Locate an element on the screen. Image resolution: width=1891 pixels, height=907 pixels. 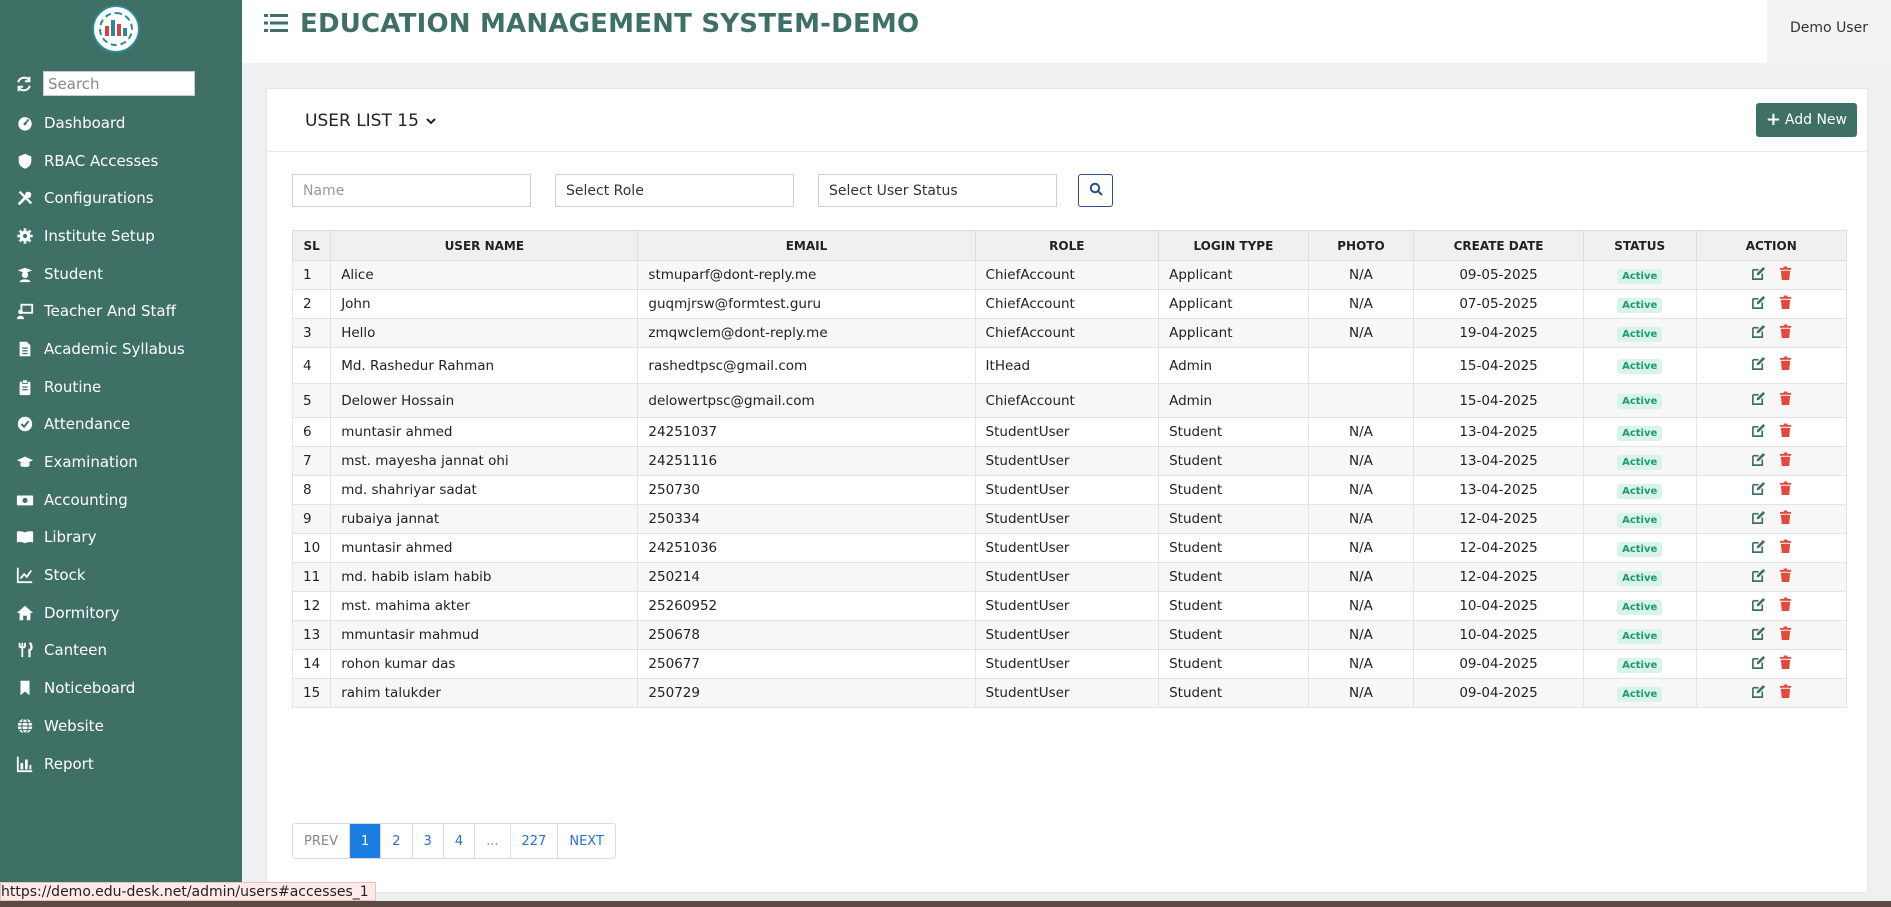
sidebar-item-accounting: Accounting is located at coordinates (121, 500).